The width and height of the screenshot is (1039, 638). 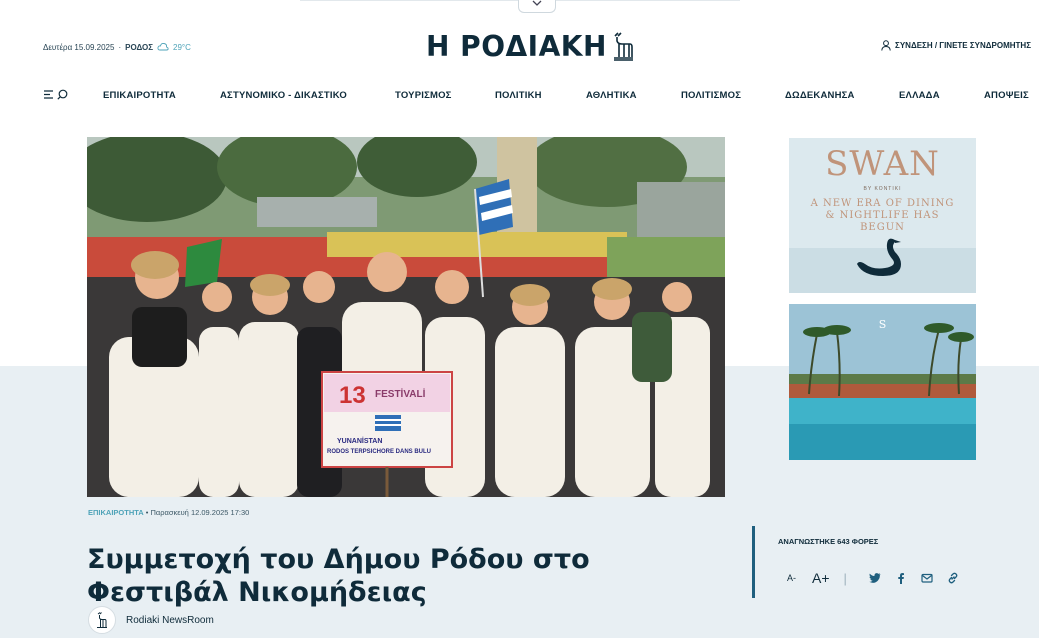 I want to click on nav-item-apopseis: ΑΠΟΨΕΙΣ, so click(x=1006, y=95).